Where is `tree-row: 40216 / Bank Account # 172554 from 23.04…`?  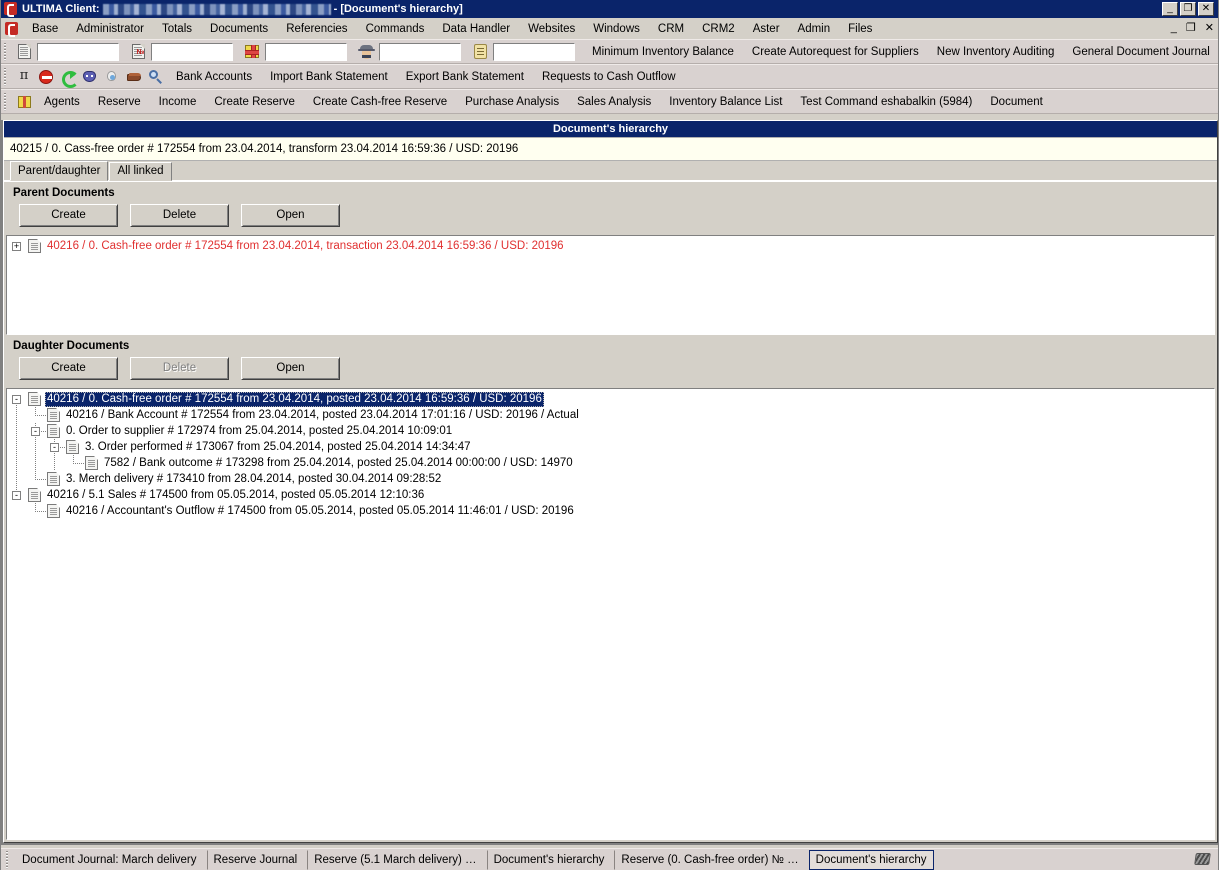 tree-row: 40216 / Bank Account # 172554 from 23.04… is located at coordinates (610, 415).